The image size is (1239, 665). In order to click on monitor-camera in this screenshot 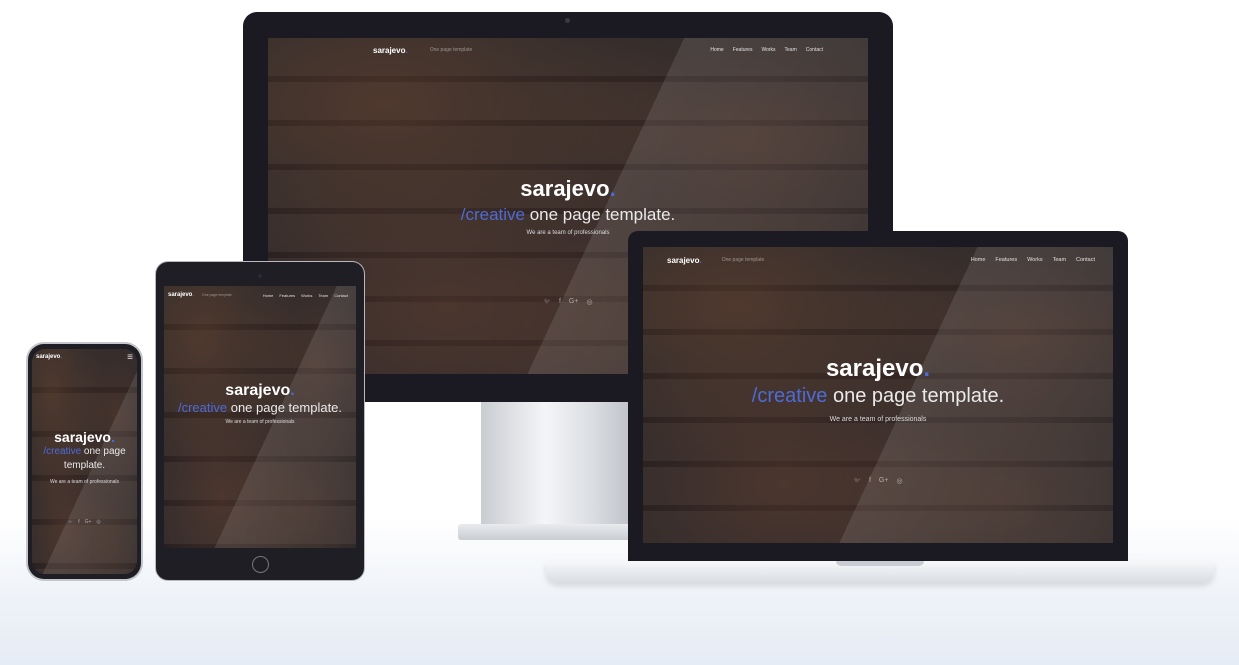, I will do `click(567, 20)`.